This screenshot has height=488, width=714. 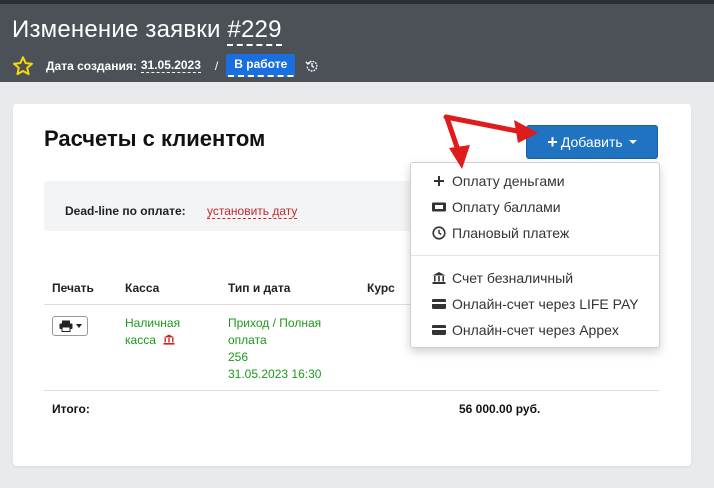 I want to click on menu-item-label: Счет безналичный, so click(x=513, y=278).